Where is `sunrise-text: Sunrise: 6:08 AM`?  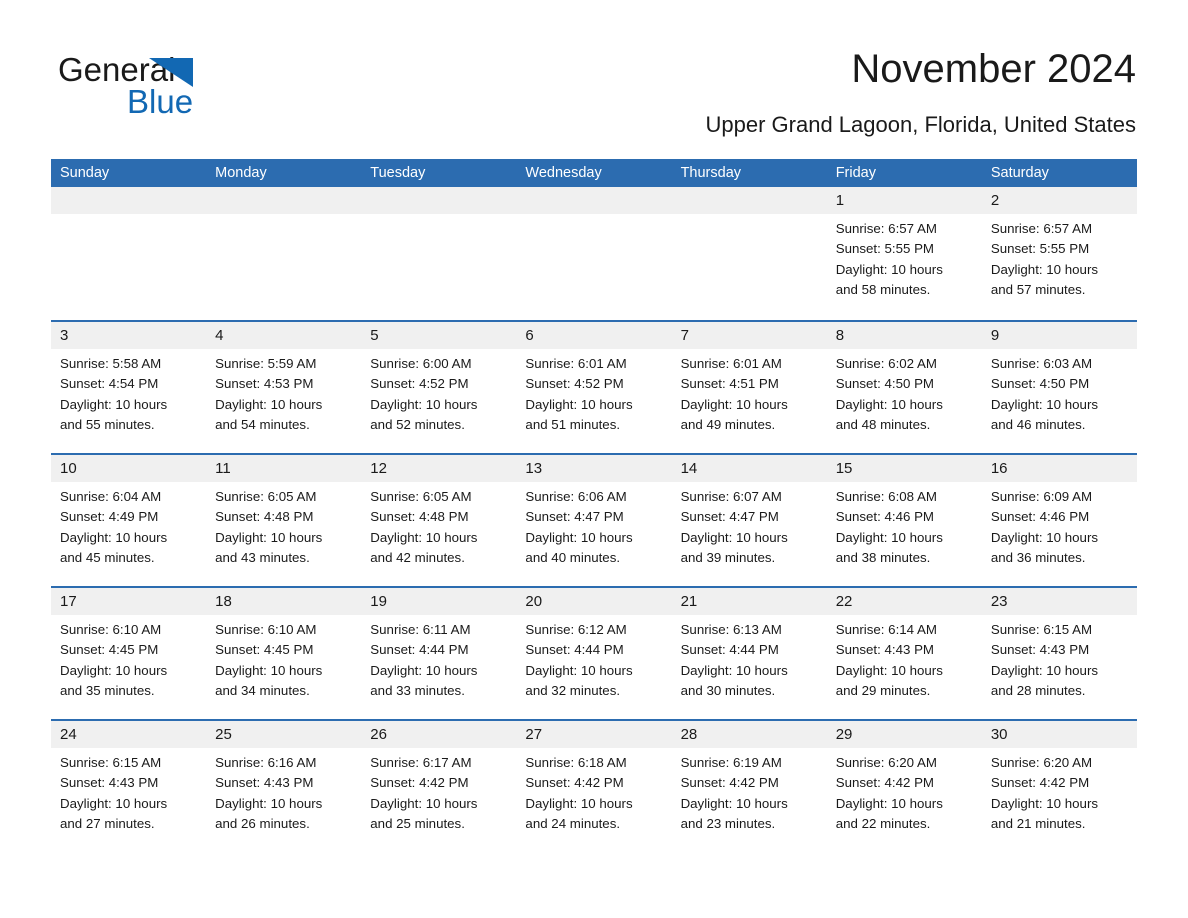
sunrise-text: Sunrise: 6:08 AM is located at coordinates (886, 496).